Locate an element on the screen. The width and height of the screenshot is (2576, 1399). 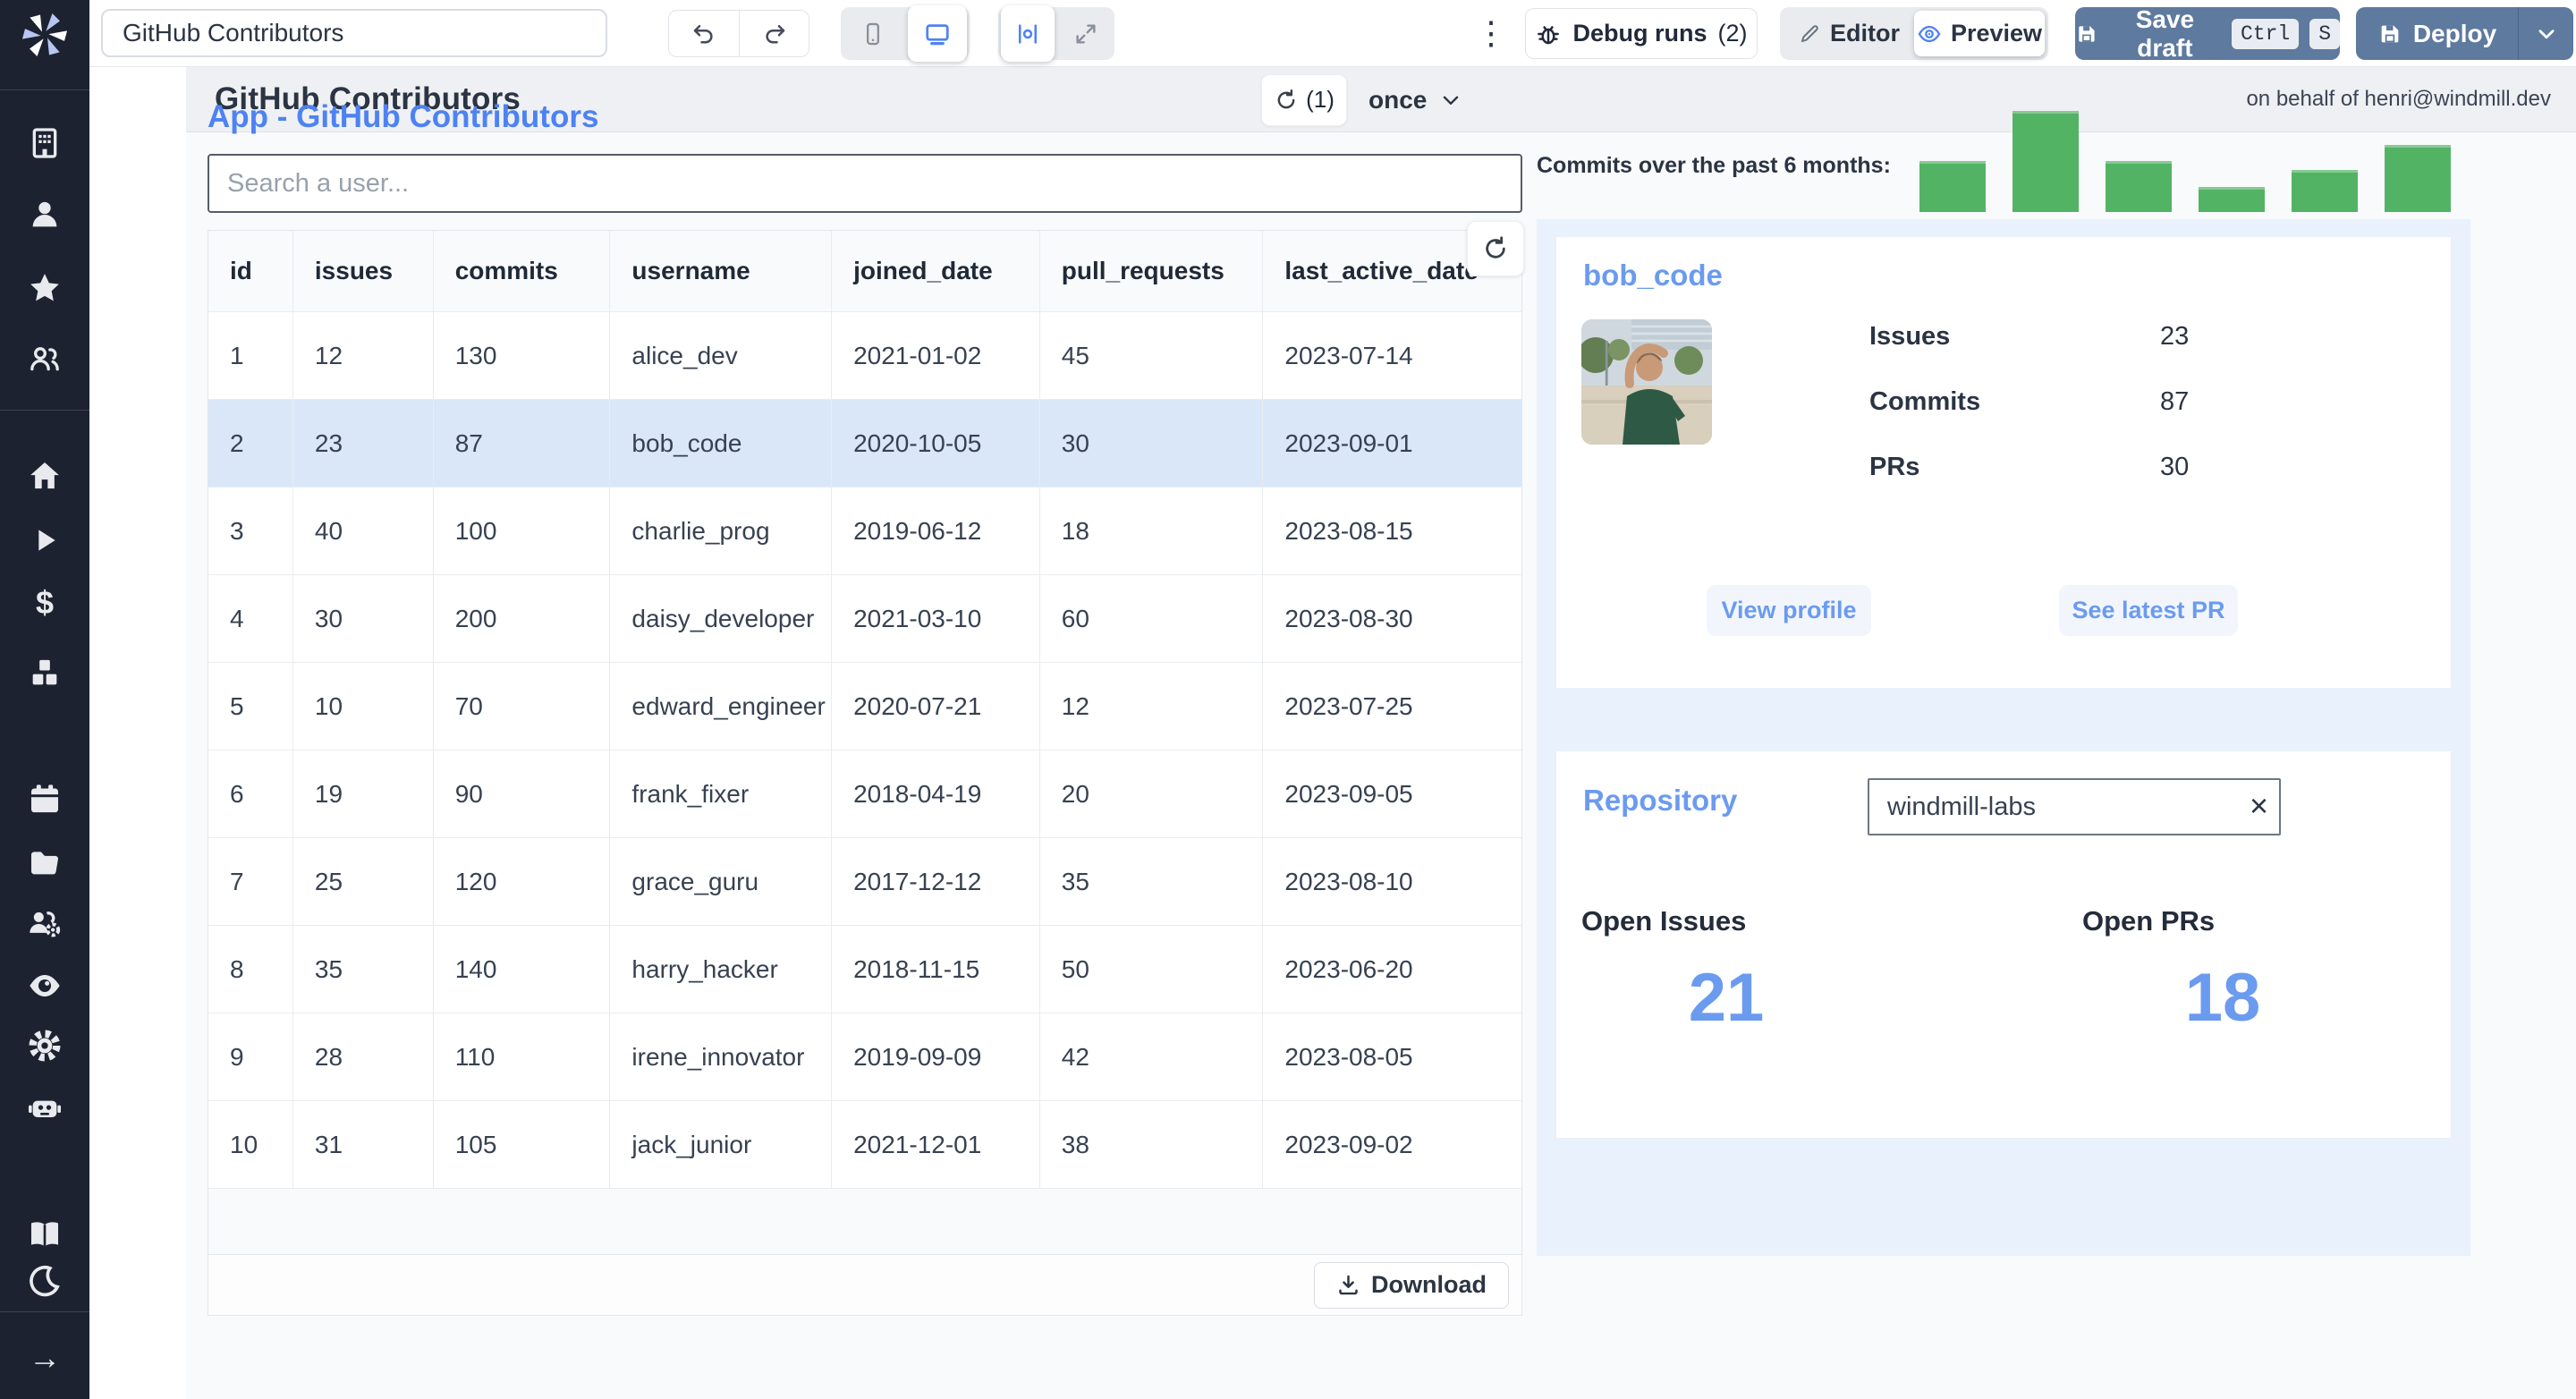
table-cell: 110 is located at coordinates (522, 1056).